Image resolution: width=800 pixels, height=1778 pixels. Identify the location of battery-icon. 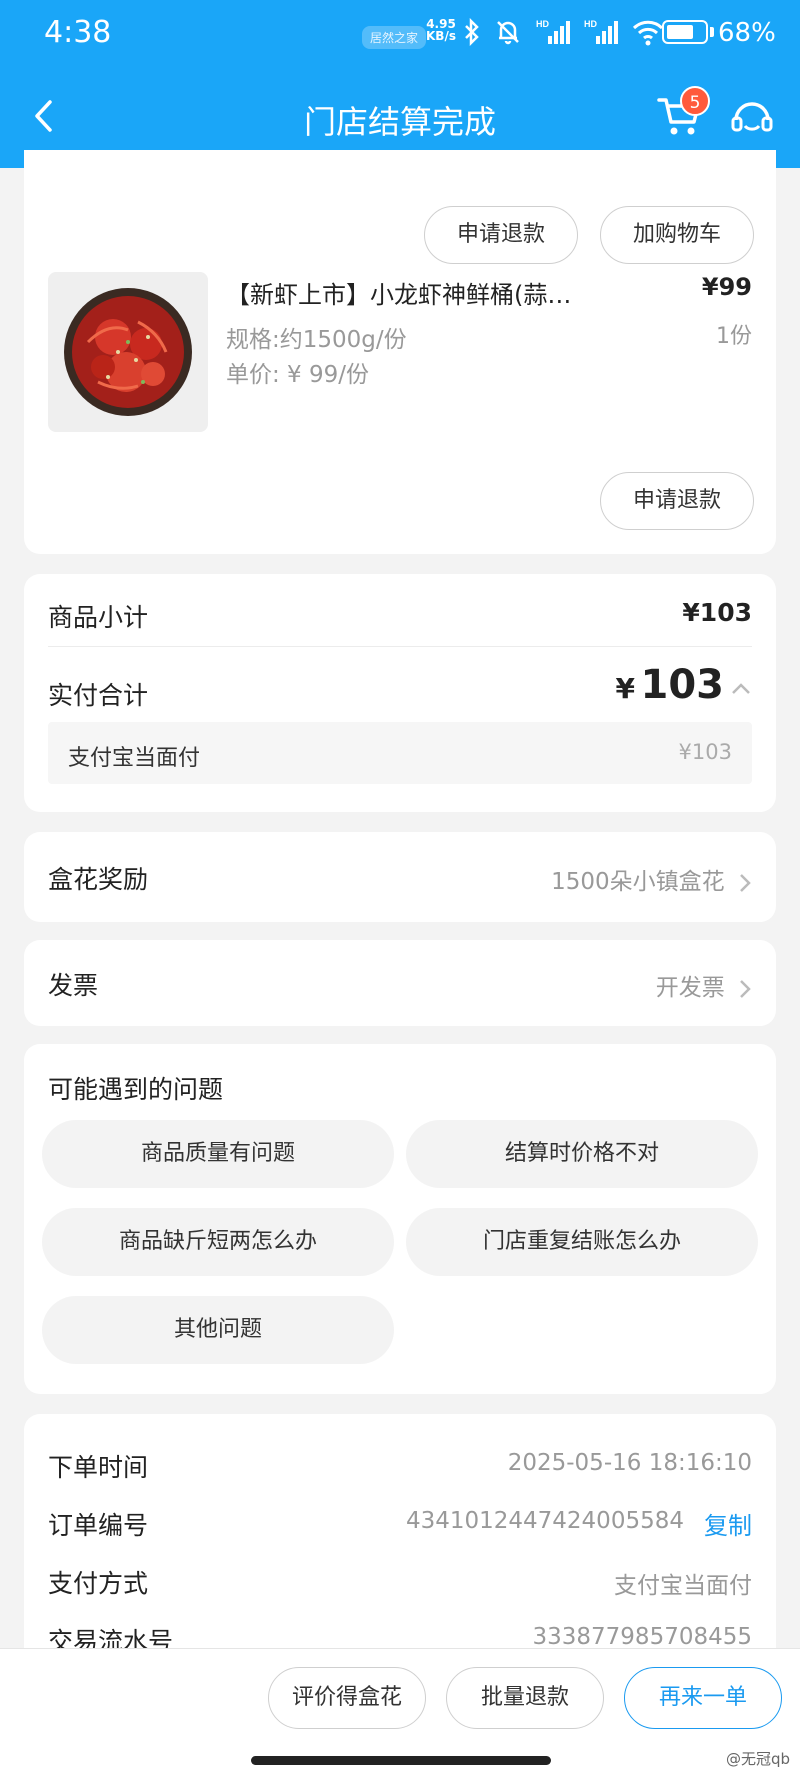
(685, 32).